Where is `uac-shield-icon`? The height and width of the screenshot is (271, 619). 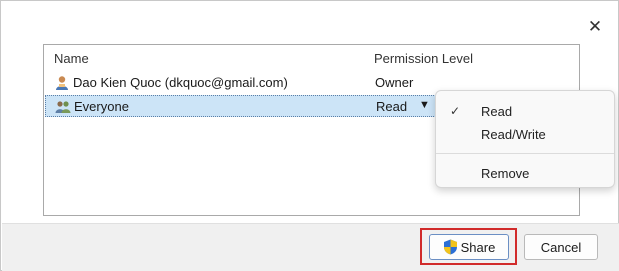
uac-shield-icon is located at coordinates (450, 247).